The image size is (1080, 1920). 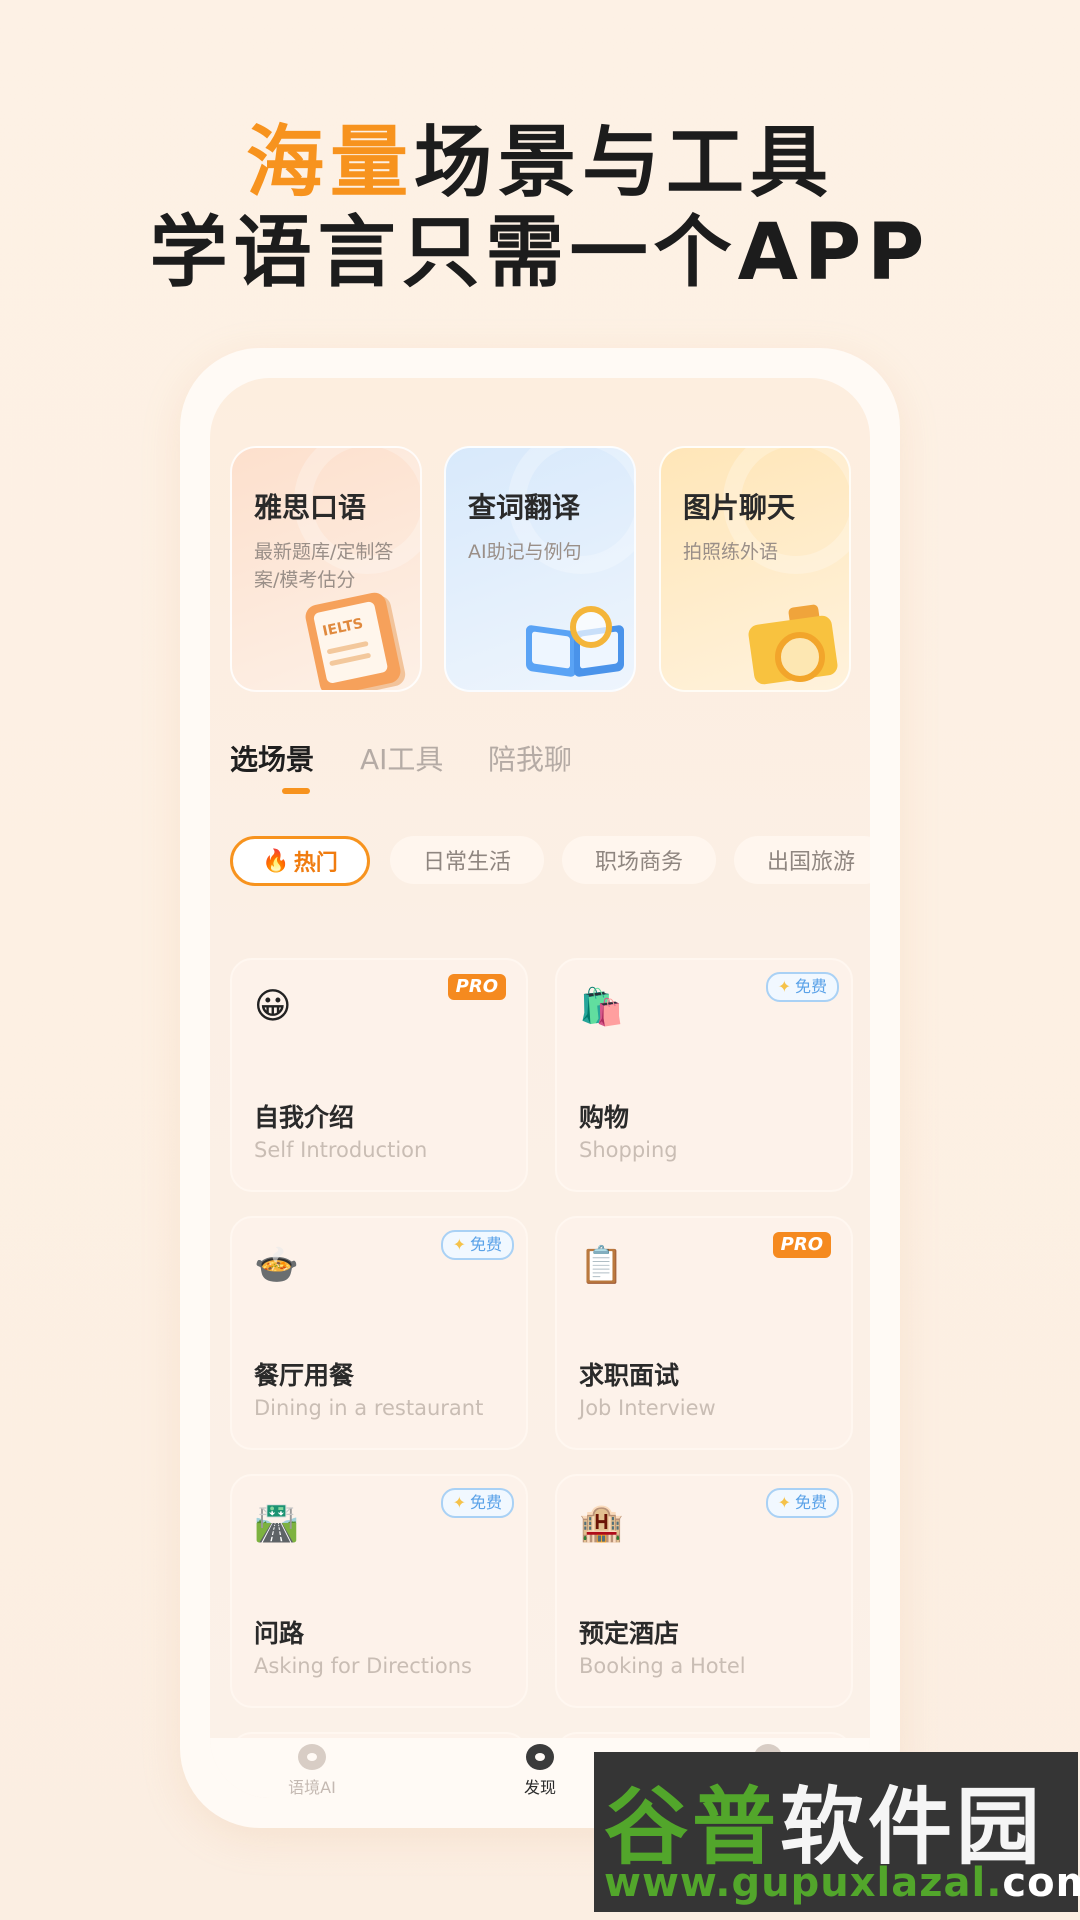 What do you see at coordinates (601, 1007) in the screenshot?
I see `shopping-bags-icon: 🛍️` at bounding box center [601, 1007].